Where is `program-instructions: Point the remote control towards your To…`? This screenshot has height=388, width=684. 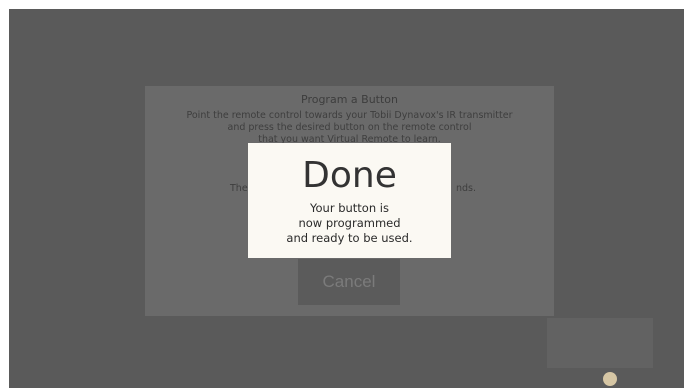 program-instructions: Point the remote control towards your To… is located at coordinates (349, 128).